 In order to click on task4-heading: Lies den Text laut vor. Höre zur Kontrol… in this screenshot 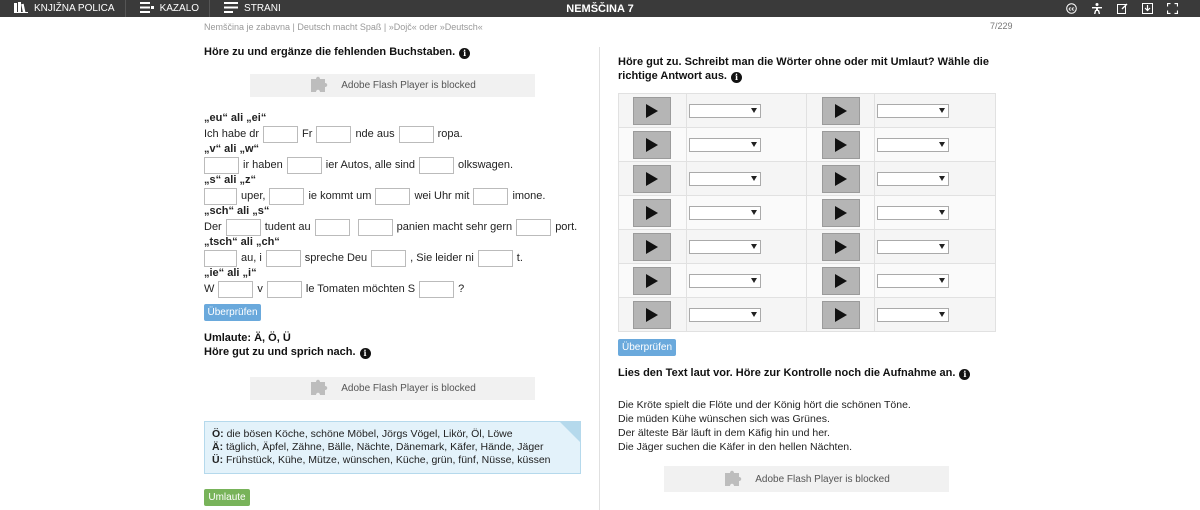, I will do `click(794, 373)`.